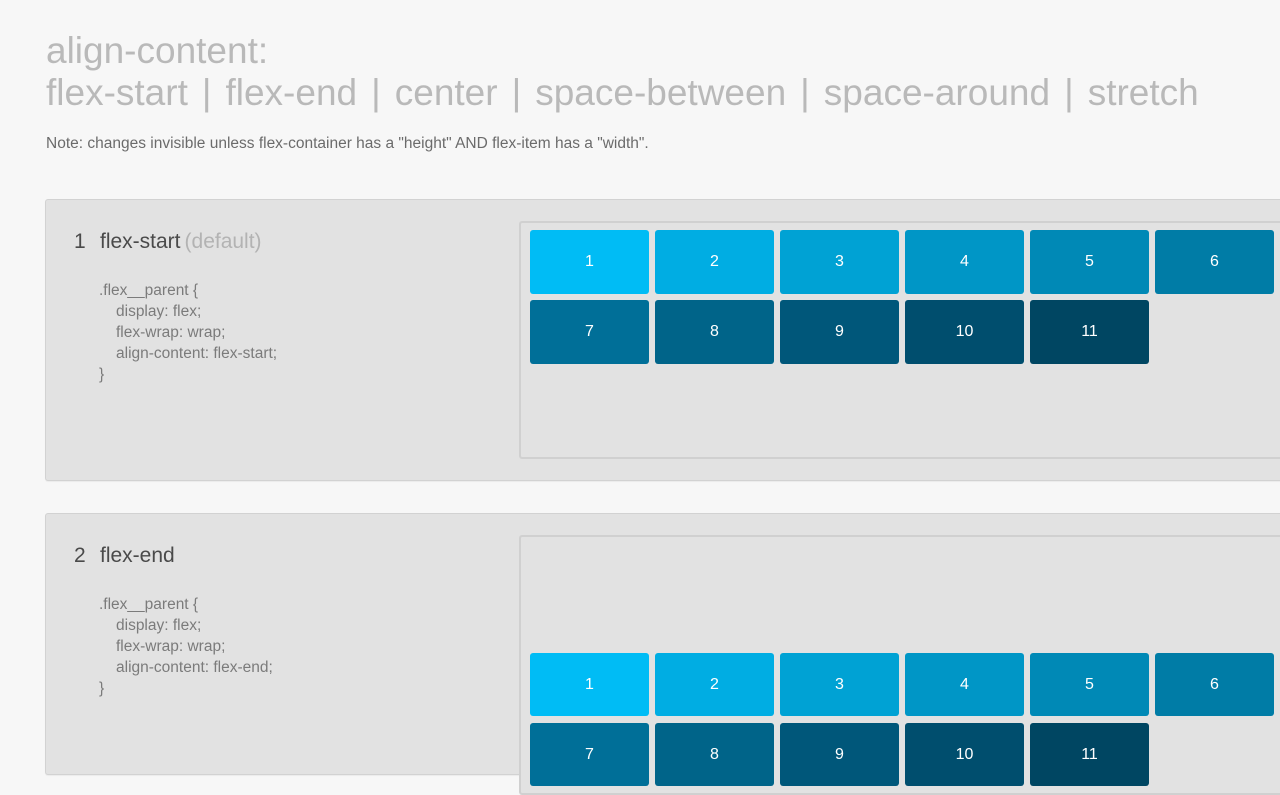  What do you see at coordinates (157, 50) in the screenshot?
I see `title-property: align-content:` at bounding box center [157, 50].